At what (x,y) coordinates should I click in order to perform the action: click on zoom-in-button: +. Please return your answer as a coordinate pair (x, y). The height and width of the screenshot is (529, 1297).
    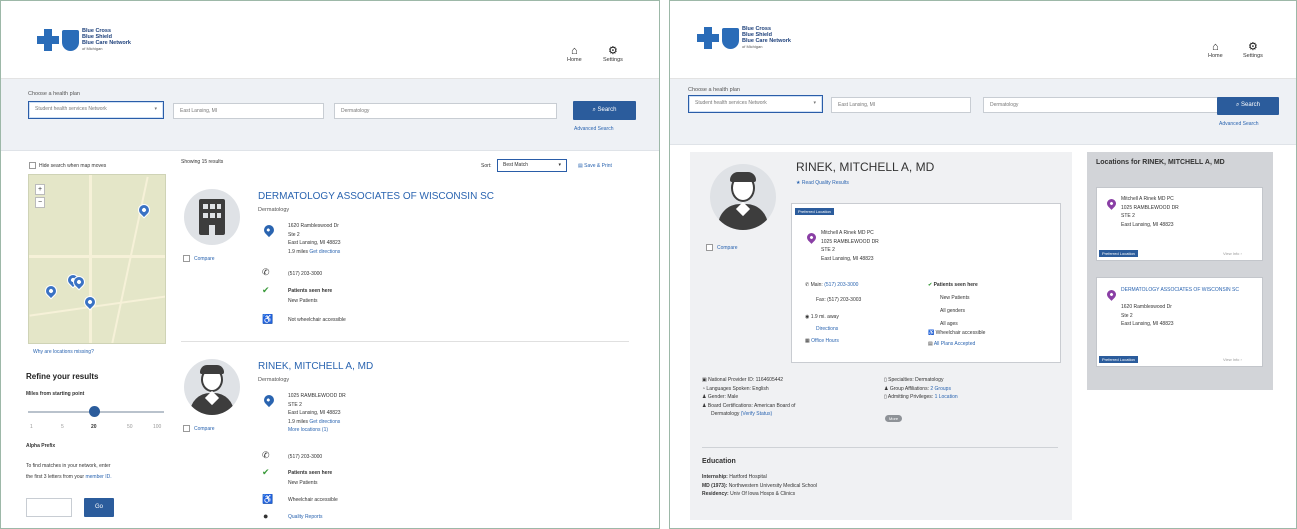
    Looking at the image, I should click on (40, 189).